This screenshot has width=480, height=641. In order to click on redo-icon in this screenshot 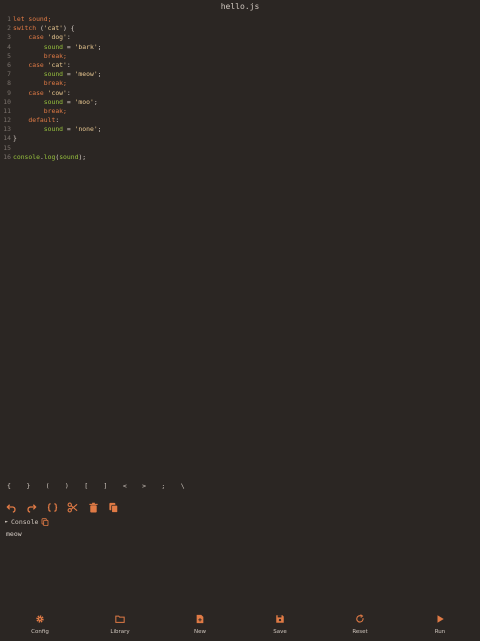, I will do `click(31, 508)`.